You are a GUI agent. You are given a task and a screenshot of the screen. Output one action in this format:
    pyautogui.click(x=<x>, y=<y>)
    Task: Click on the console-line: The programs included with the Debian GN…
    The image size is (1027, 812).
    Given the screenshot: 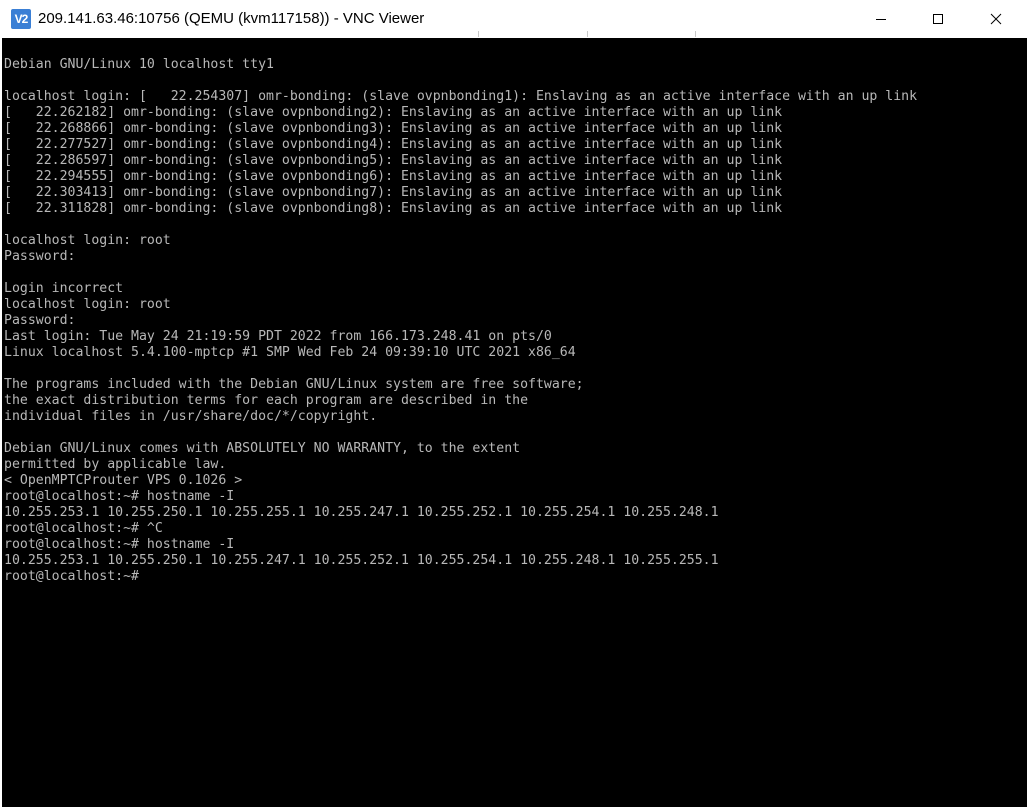 What is the action you would take?
    pyautogui.click(x=294, y=384)
    